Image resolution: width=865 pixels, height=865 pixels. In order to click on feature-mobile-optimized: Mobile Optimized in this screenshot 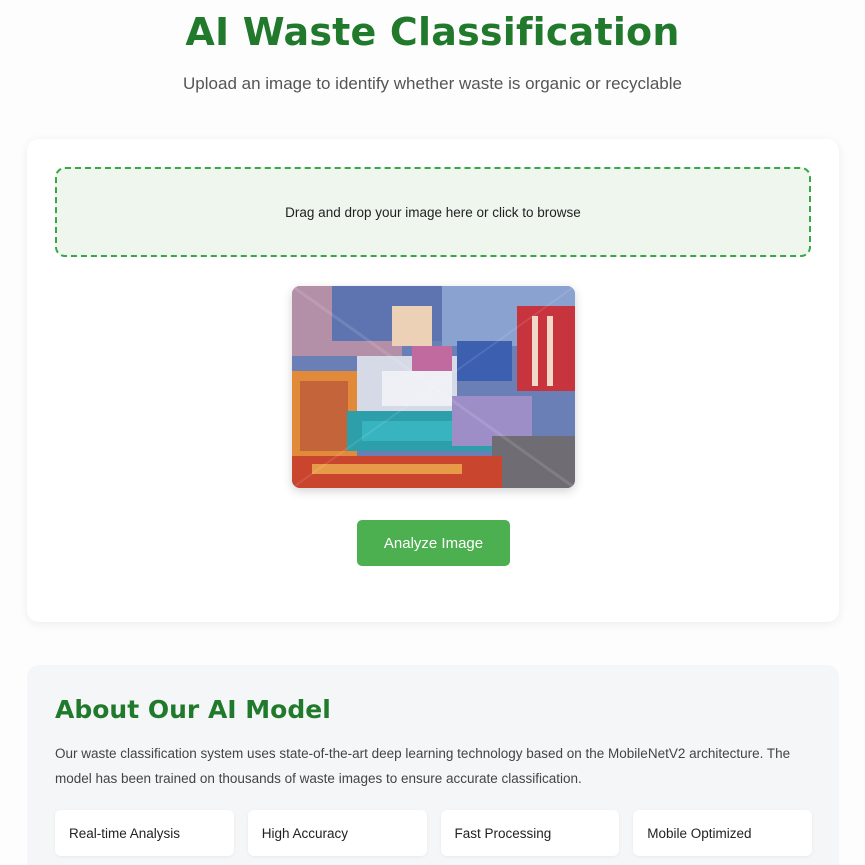, I will do `click(722, 833)`.